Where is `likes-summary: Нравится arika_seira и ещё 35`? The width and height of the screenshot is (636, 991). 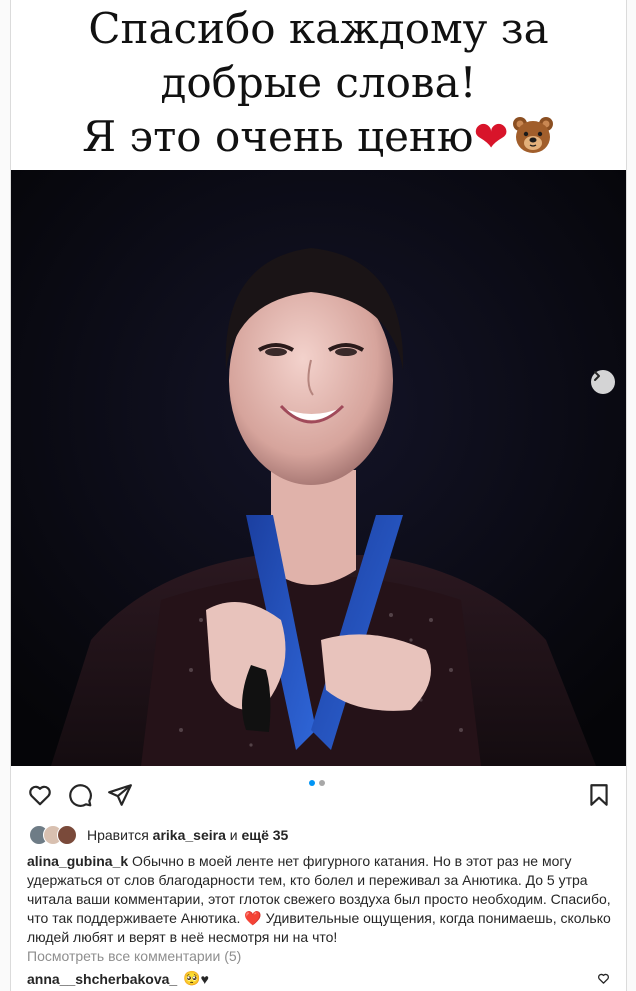 likes-summary: Нравится arika_seira и ещё 35 is located at coordinates (158, 835).